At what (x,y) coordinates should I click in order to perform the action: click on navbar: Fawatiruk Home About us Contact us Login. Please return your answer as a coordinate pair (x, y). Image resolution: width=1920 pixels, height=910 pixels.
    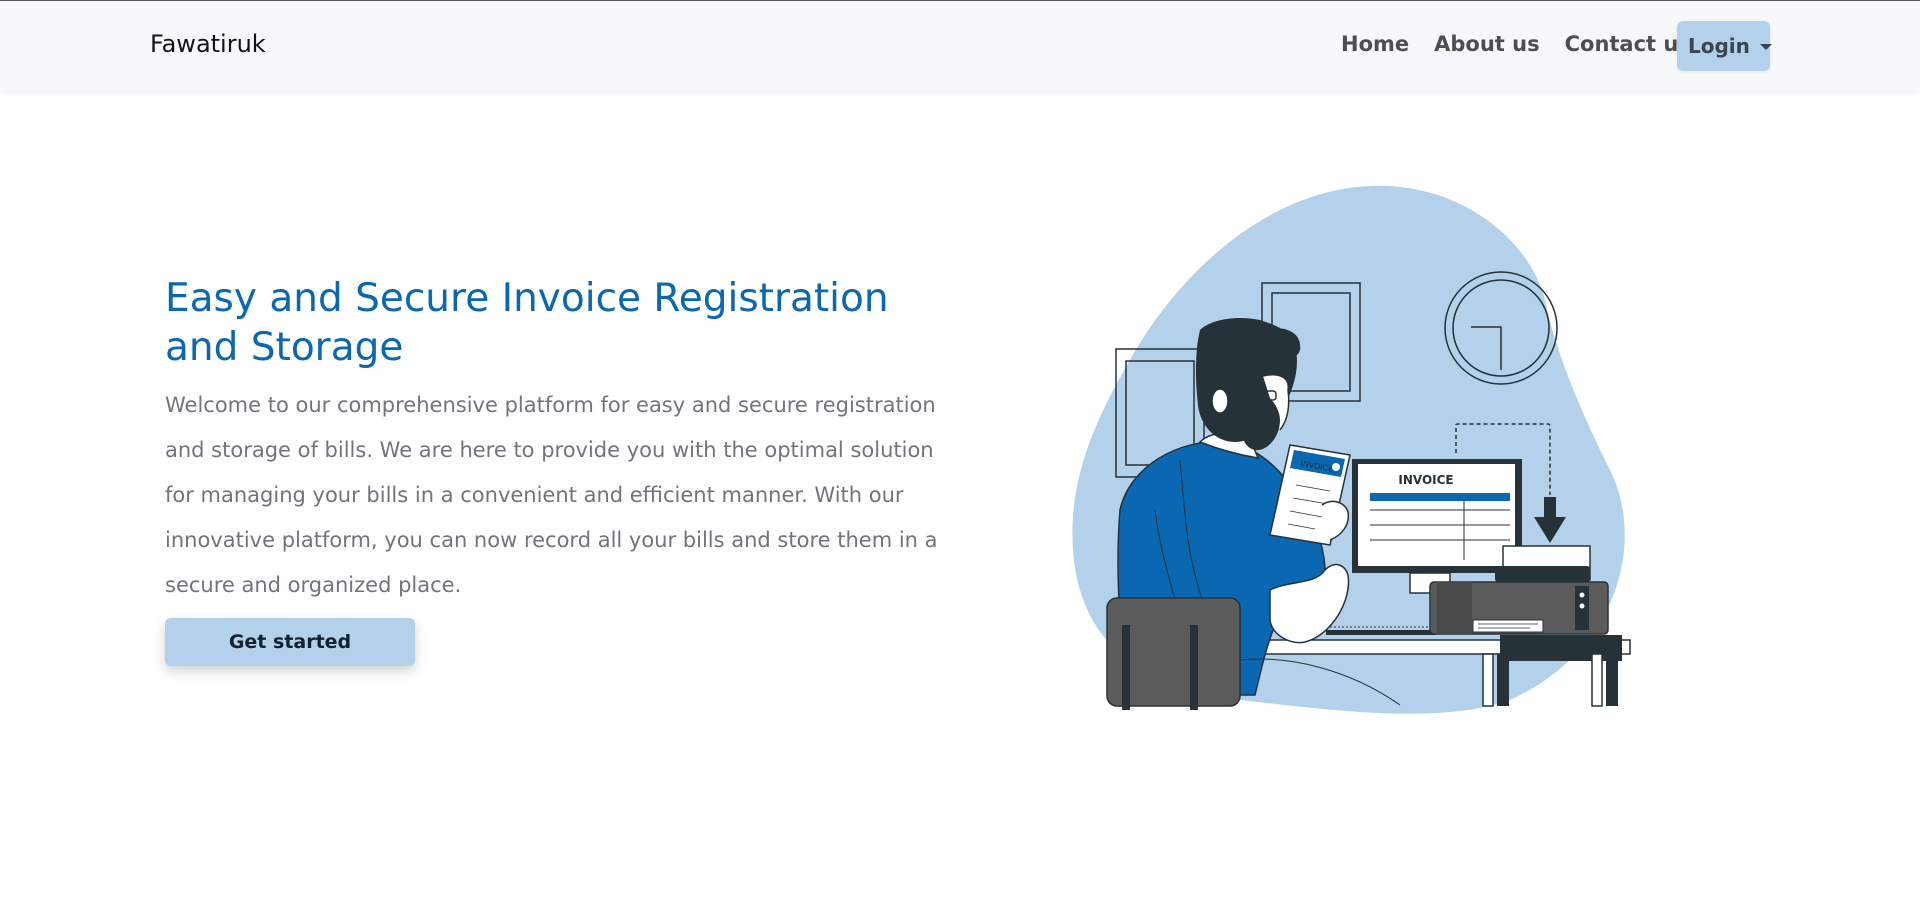
    Looking at the image, I should click on (960, 46).